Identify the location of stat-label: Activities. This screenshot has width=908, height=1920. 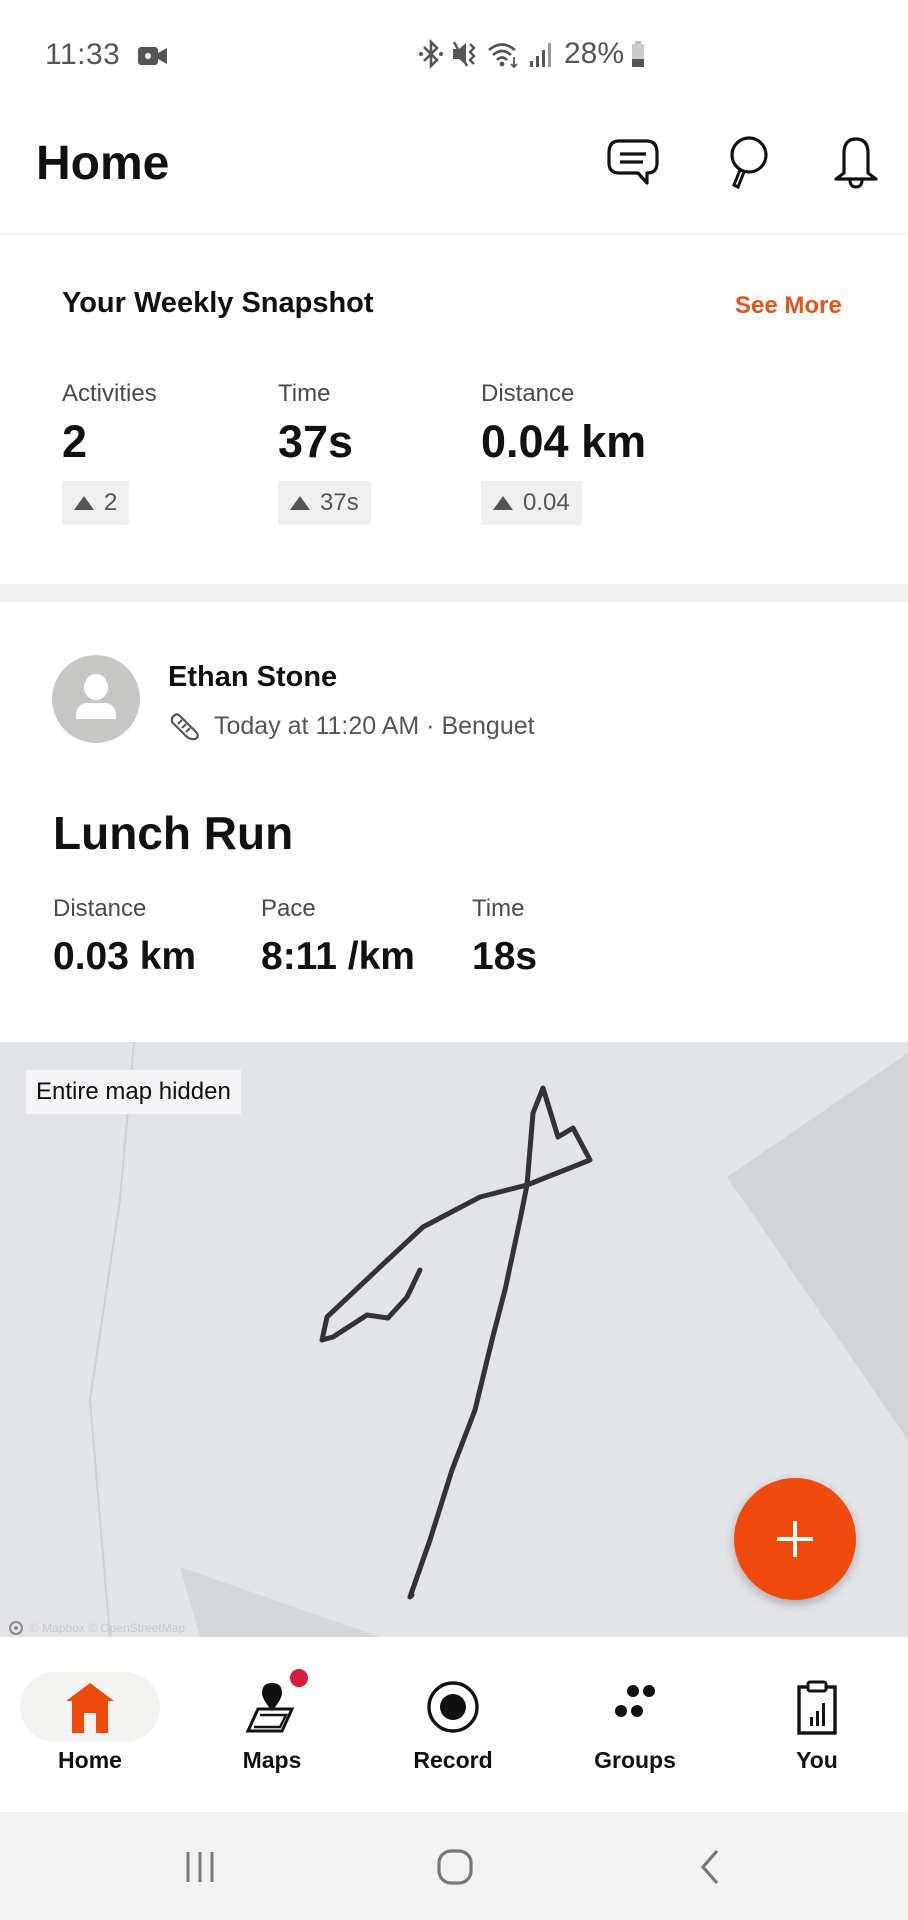
(109, 393).